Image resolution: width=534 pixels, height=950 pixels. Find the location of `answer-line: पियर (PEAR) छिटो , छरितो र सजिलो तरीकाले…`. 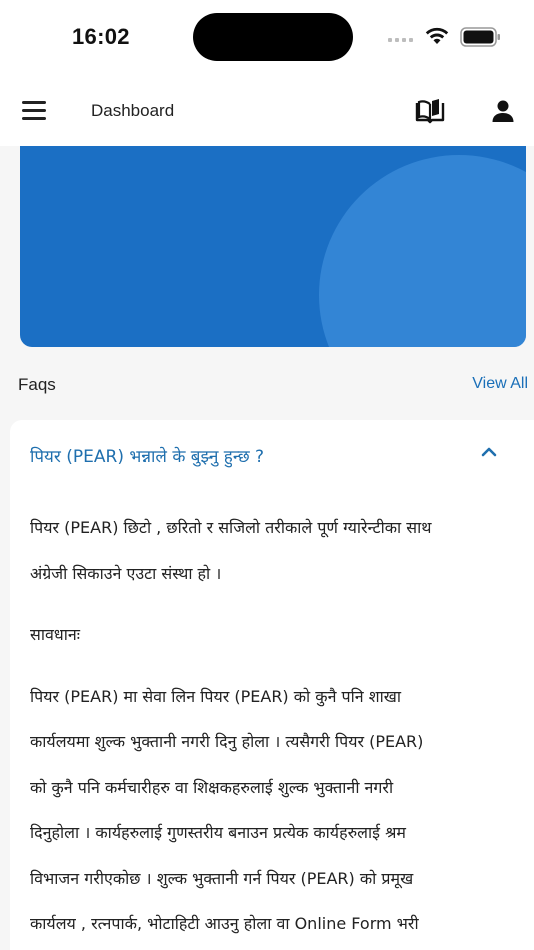

answer-line: पियर (PEAR) छिटो , छरितो र सजिलो तरीकाले… is located at coordinates (231, 527).